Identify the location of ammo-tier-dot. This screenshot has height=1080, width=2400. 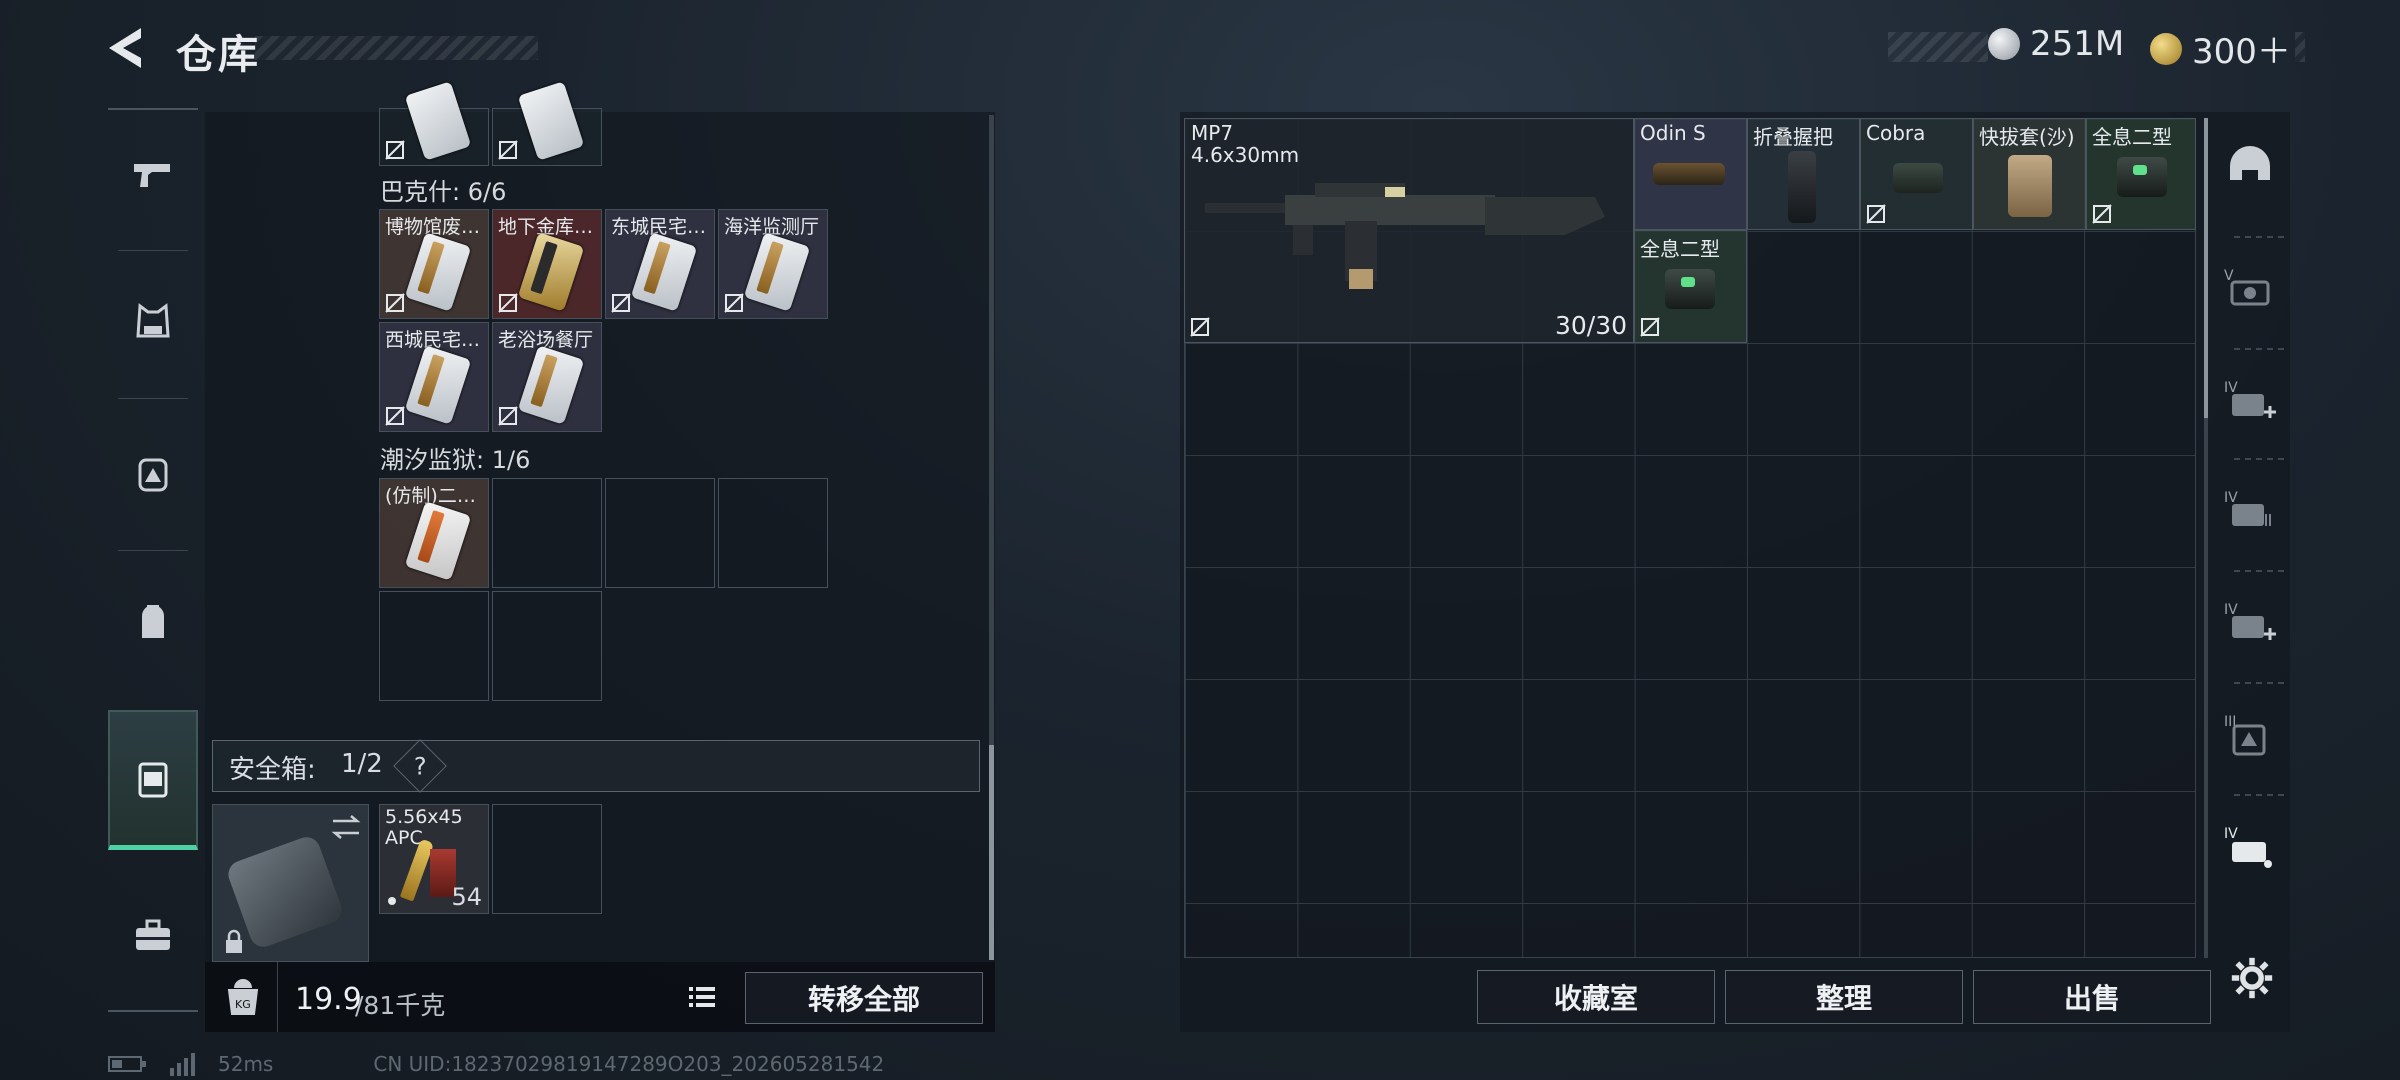
(392, 901).